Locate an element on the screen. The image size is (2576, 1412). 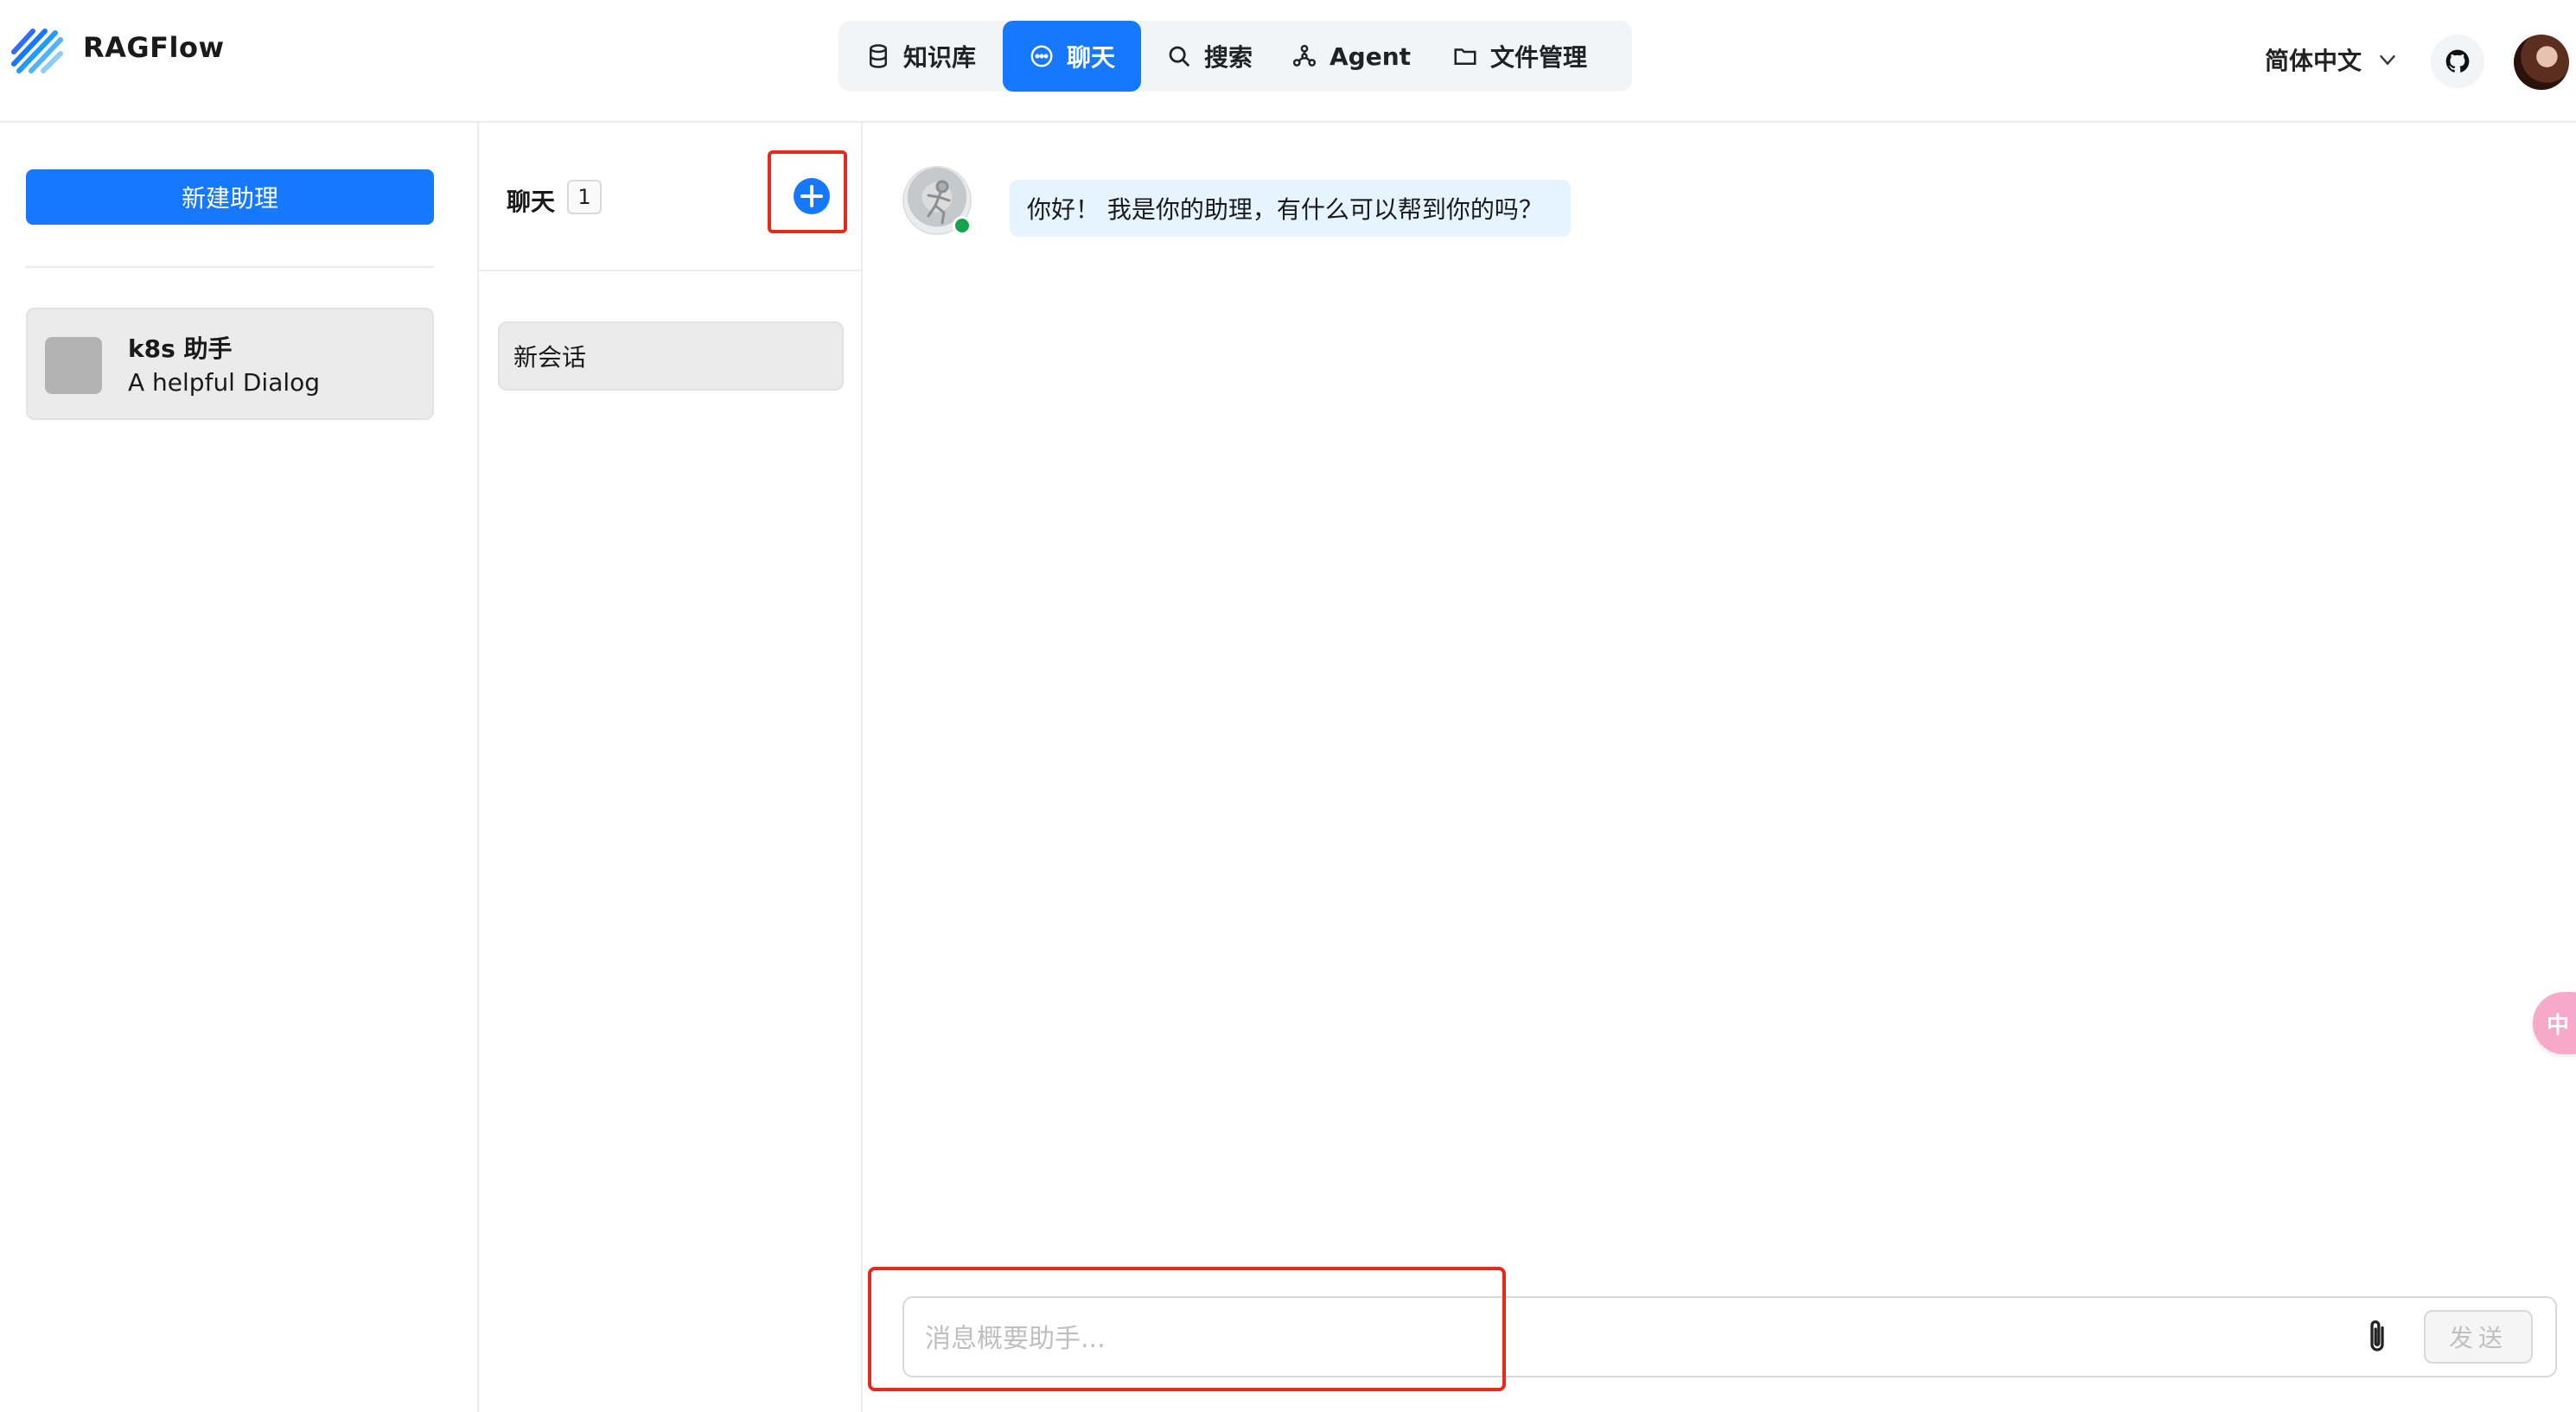
brand-name: RAGFlow is located at coordinates (154, 48).